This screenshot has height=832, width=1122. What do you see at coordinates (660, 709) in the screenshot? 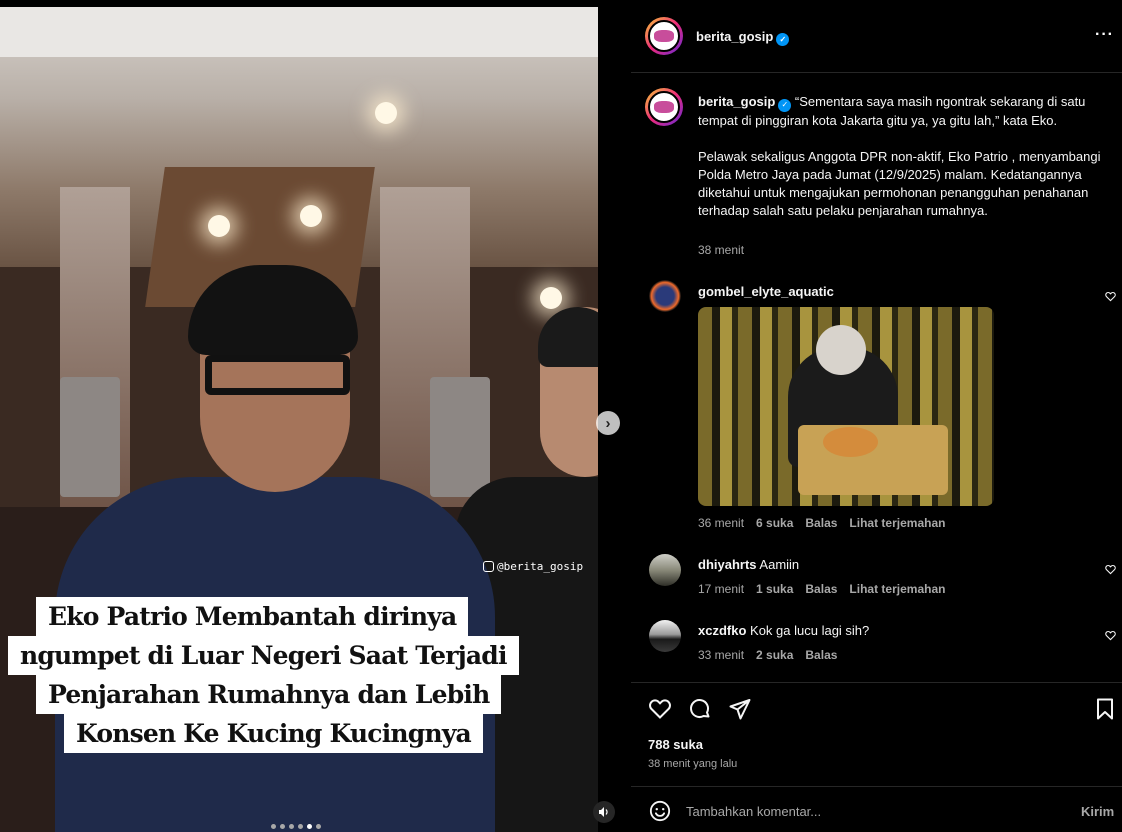
I see `like-heart-icon` at bounding box center [660, 709].